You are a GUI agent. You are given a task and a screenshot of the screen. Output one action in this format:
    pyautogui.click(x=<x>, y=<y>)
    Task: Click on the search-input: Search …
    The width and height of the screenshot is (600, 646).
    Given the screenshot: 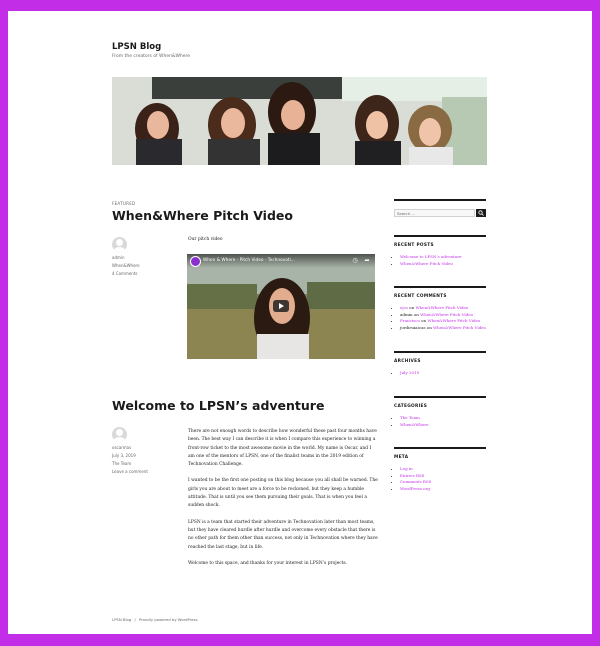 What is the action you would take?
    pyautogui.click(x=434, y=213)
    